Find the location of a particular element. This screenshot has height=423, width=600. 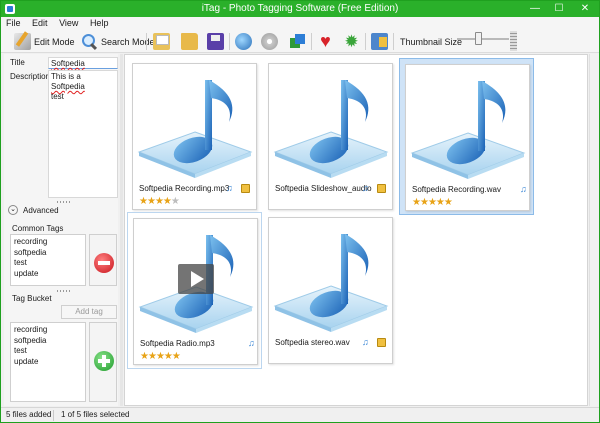

file-thumbnail: Softpedia stereo.wav ♫ is located at coordinates (330, 290).